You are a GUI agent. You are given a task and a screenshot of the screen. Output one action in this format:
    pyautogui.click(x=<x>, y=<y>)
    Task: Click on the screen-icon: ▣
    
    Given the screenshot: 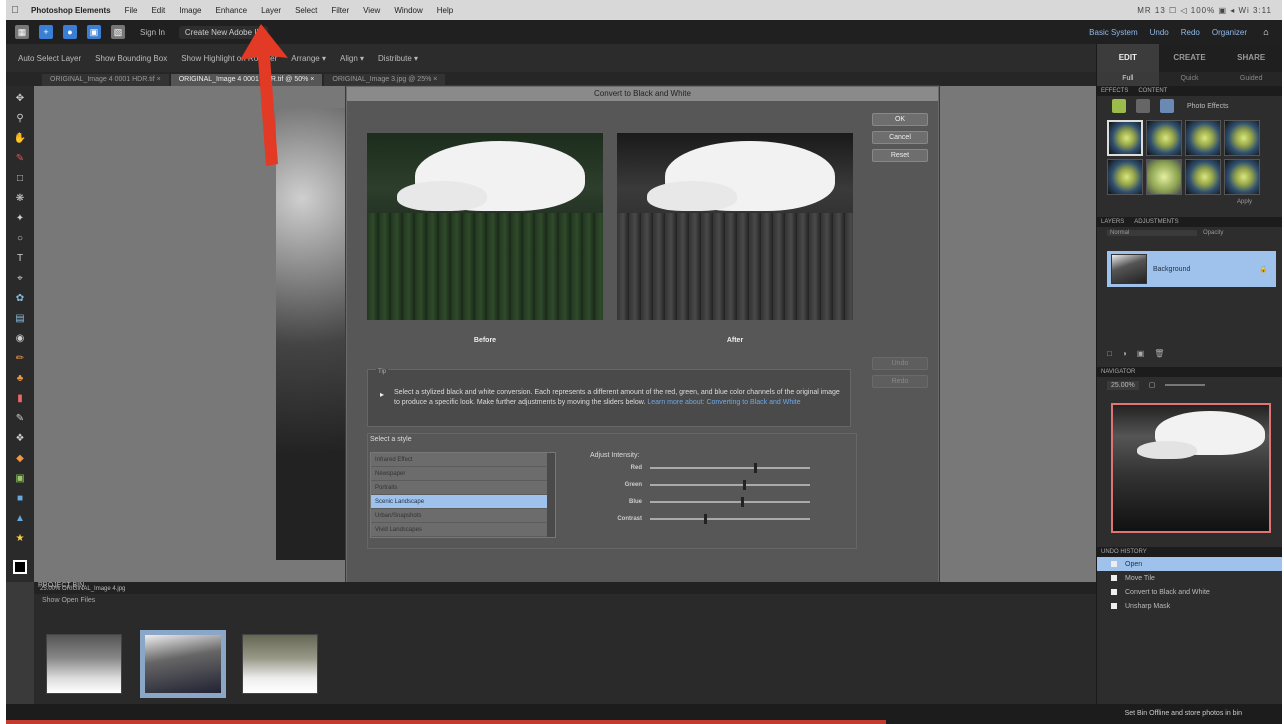 What is the action you would take?
    pyautogui.click(x=94, y=32)
    